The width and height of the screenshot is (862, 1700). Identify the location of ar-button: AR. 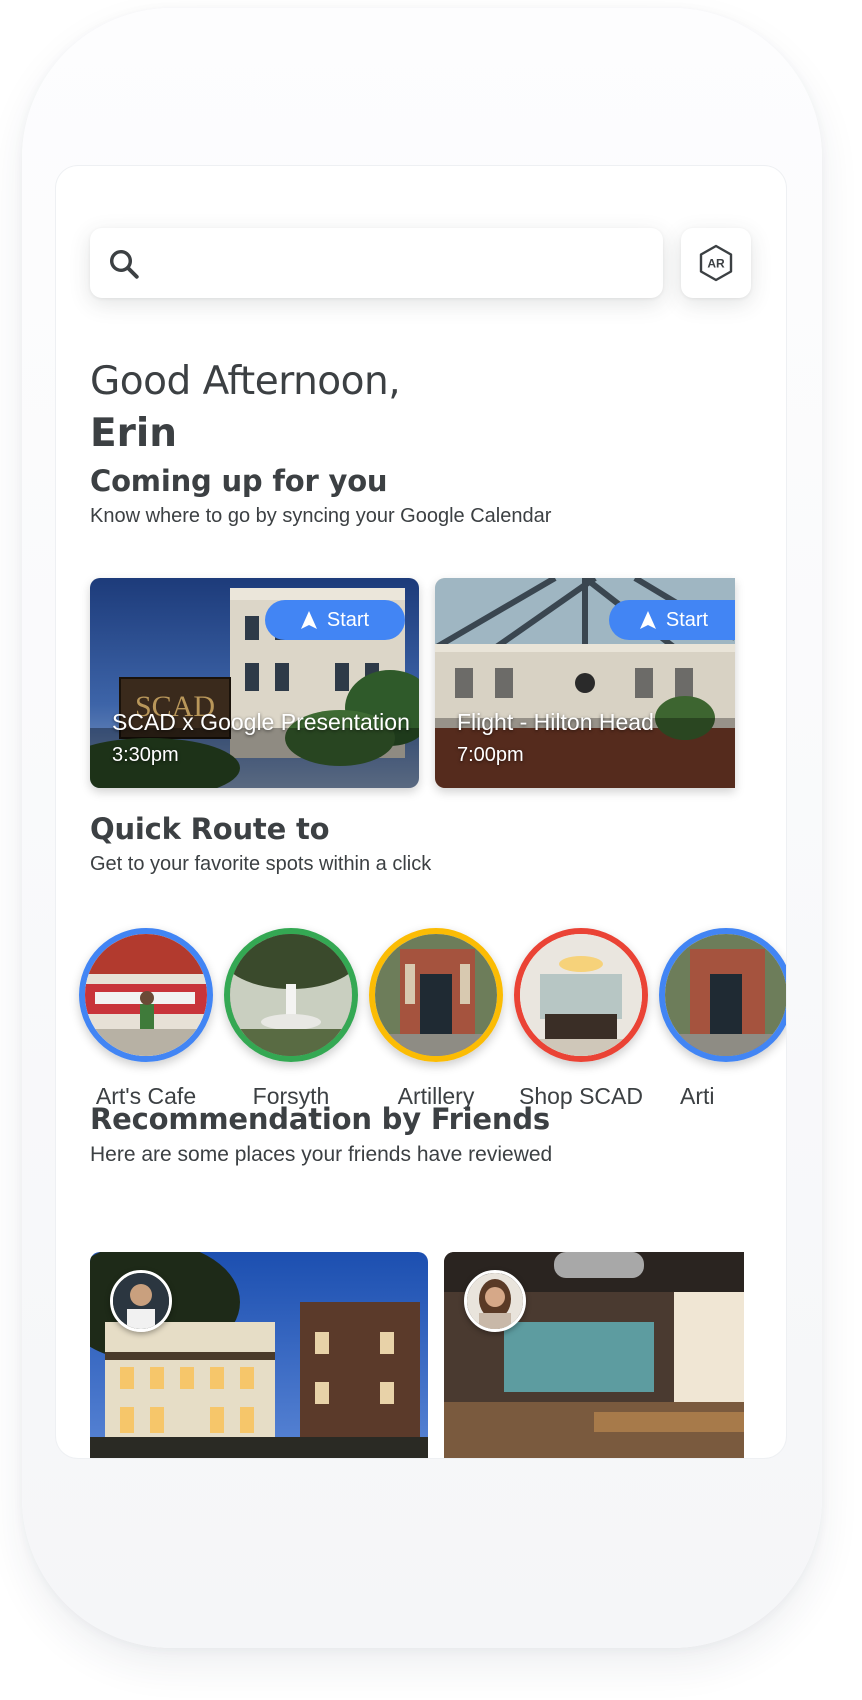
(716, 263).